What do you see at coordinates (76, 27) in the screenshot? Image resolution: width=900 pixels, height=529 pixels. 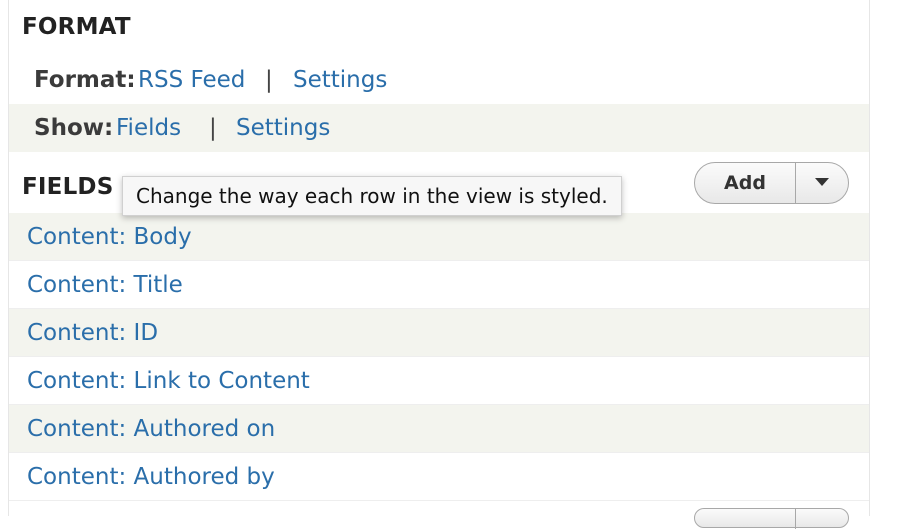 I see `format-section-title: FORMAT` at bounding box center [76, 27].